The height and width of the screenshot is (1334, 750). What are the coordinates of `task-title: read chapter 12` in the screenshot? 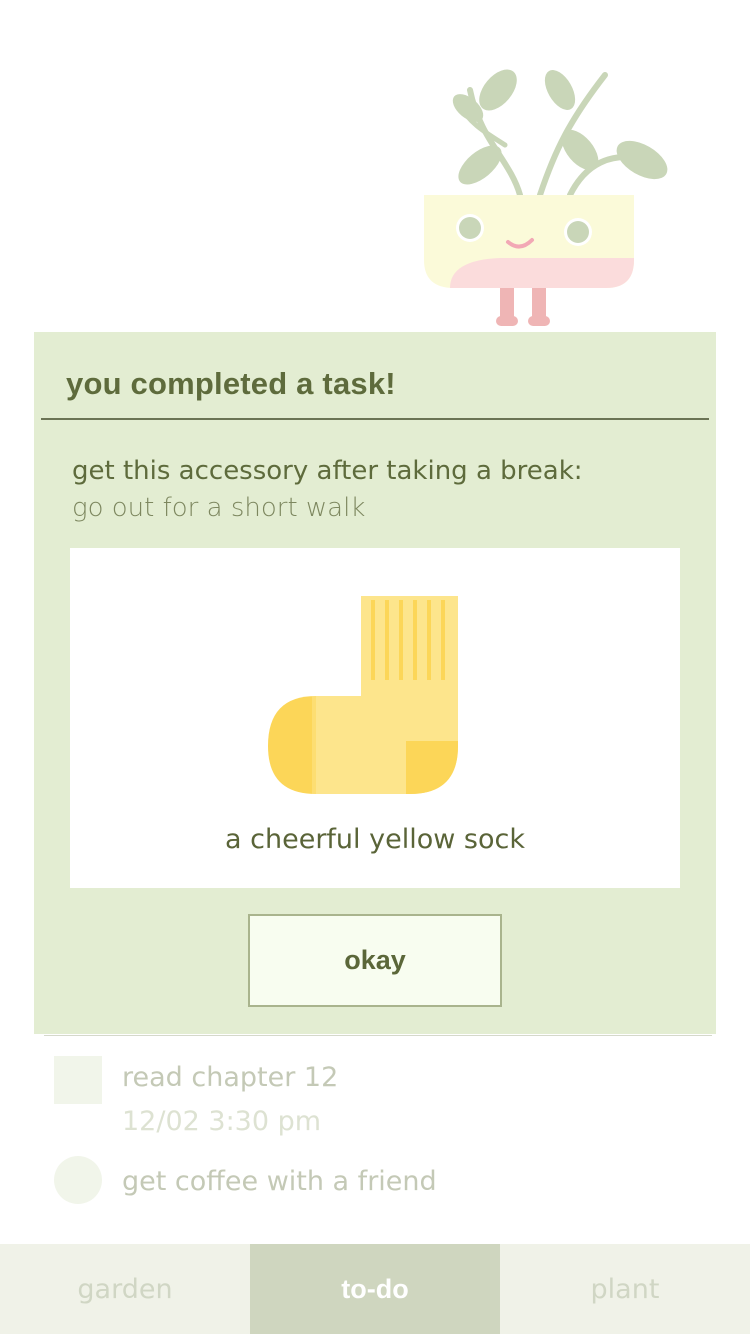 It's located at (230, 1077).